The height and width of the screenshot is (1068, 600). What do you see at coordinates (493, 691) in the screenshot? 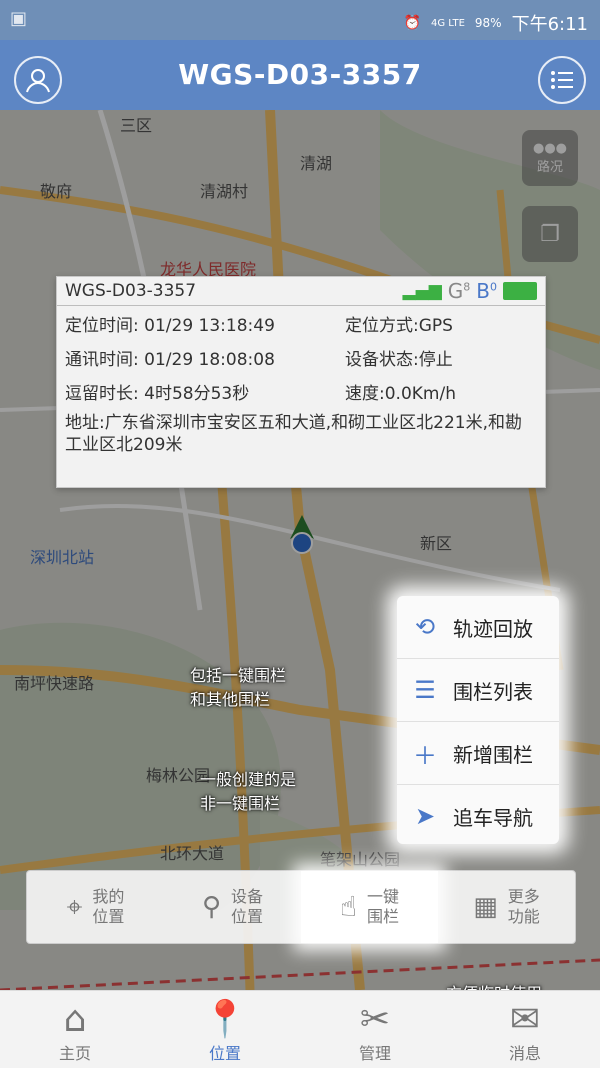
I see `menu-item-label: 围栏列表` at bounding box center [493, 691].